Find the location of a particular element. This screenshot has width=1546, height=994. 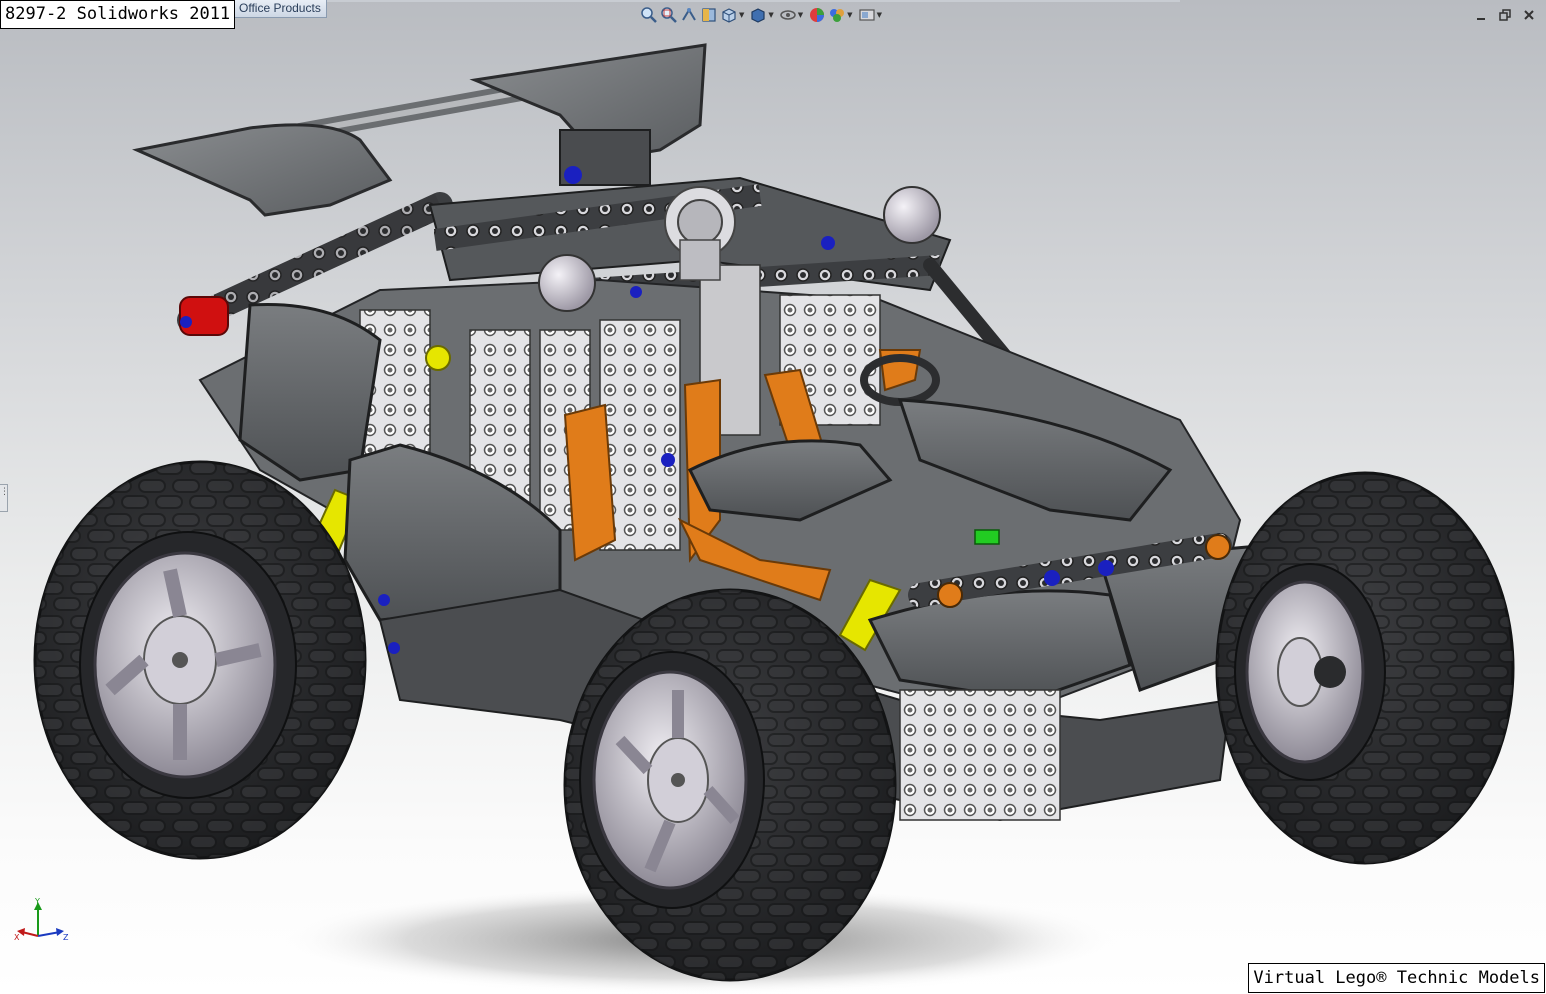

watermark-label: Virtual Lego® Technic Models is located at coordinates (1396, 978).